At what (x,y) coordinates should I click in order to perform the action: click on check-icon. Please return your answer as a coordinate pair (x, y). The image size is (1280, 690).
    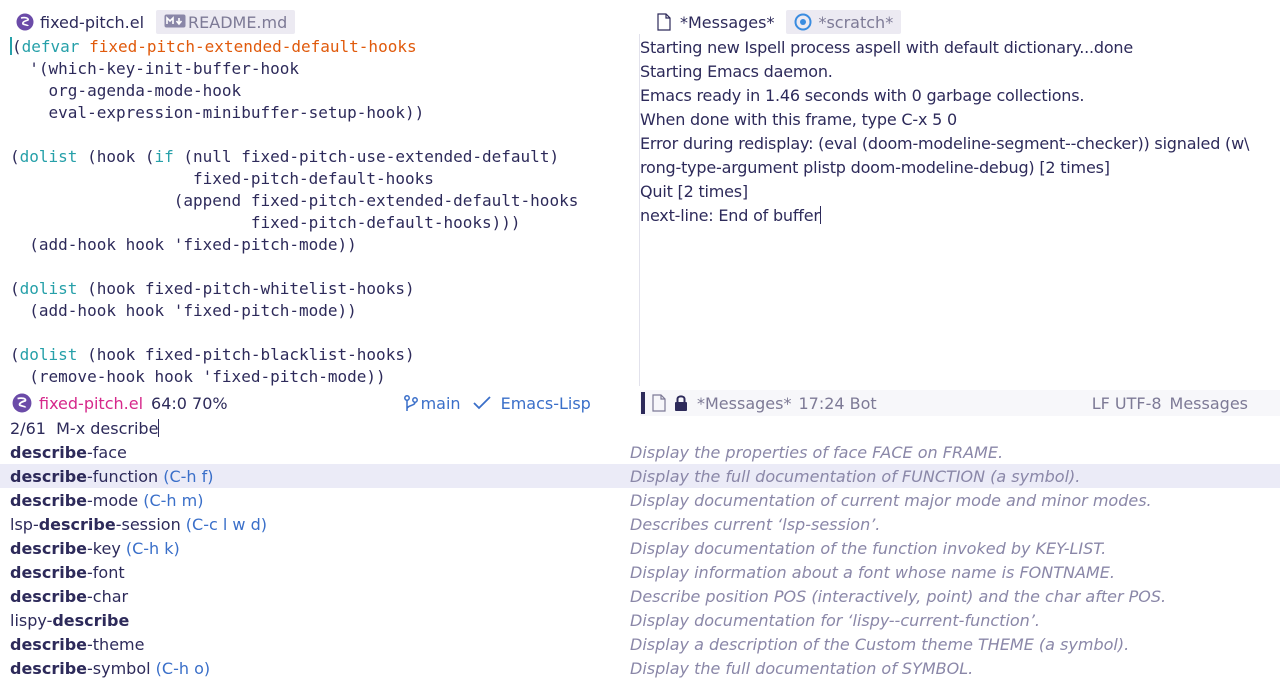
    Looking at the image, I should click on (481, 403).